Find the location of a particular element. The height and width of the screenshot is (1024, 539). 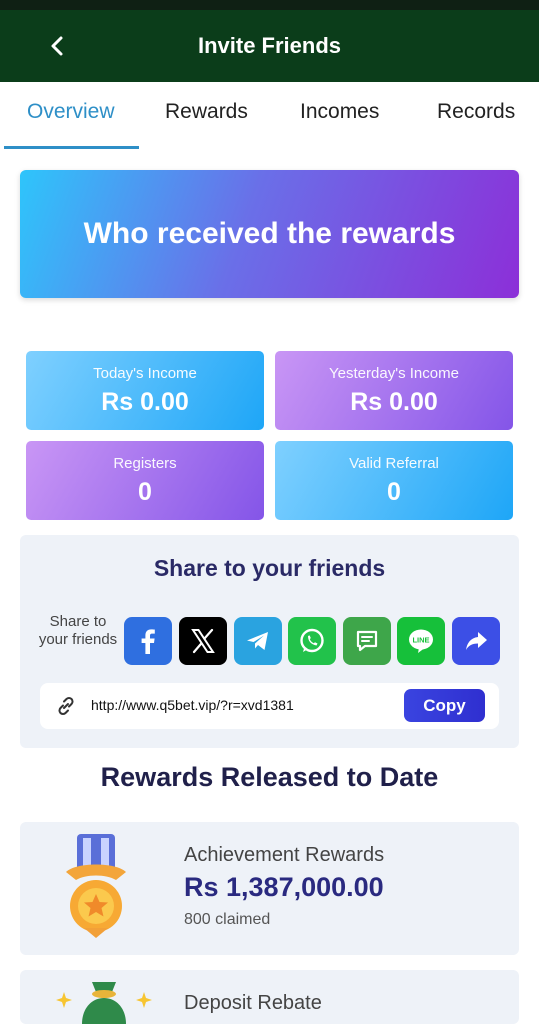

whatsapp-icon is located at coordinates (312, 640).